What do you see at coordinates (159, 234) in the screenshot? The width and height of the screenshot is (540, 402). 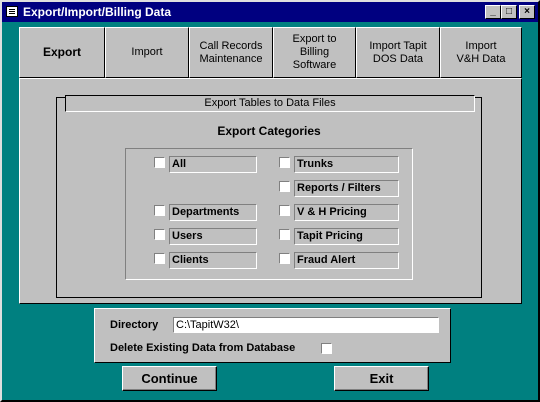 I see `checkbox-users` at bounding box center [159, 234].